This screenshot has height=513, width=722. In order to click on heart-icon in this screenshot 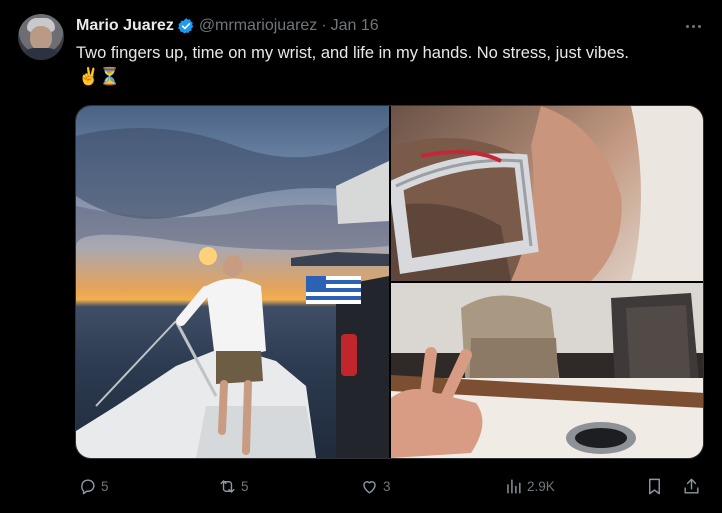, I will do `click(369, 487)`.